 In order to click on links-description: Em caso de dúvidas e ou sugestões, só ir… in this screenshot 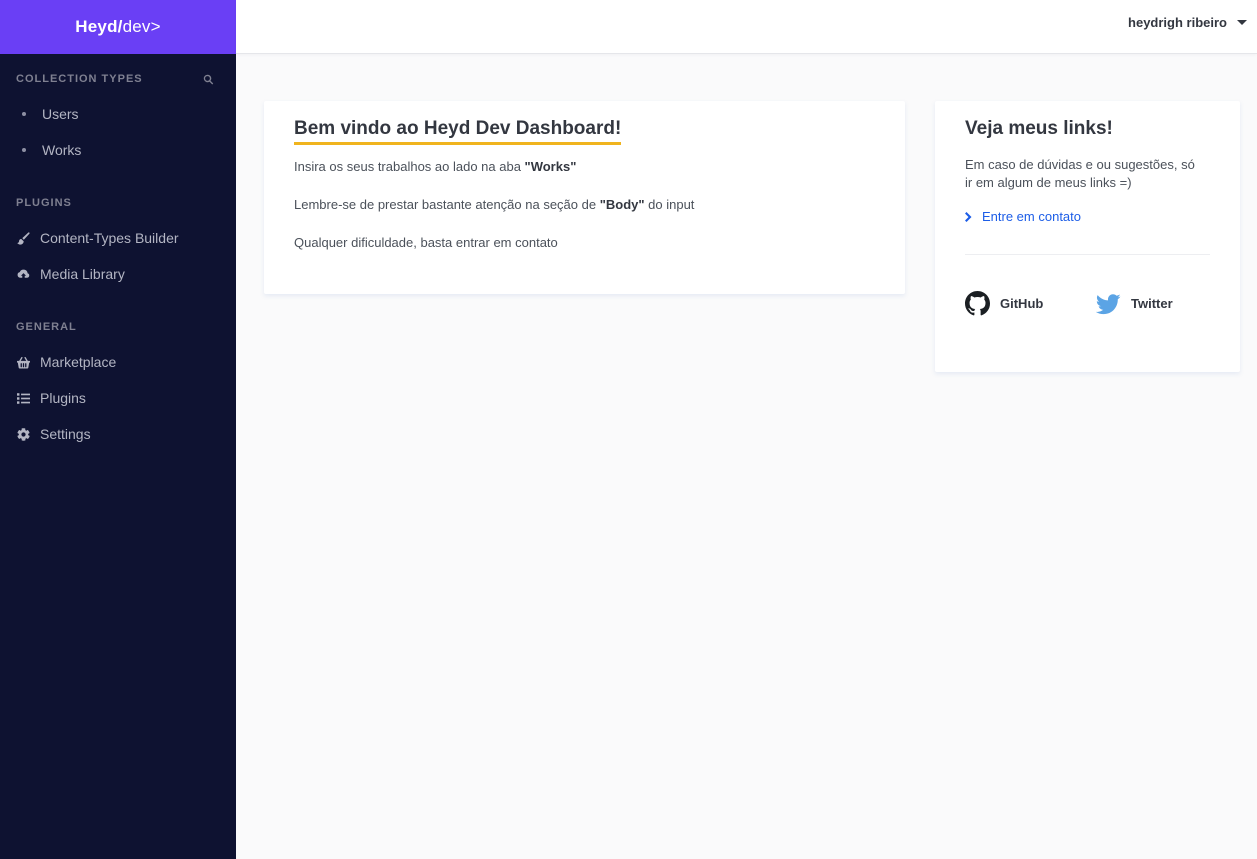, I will do `click(1080, 173)`.